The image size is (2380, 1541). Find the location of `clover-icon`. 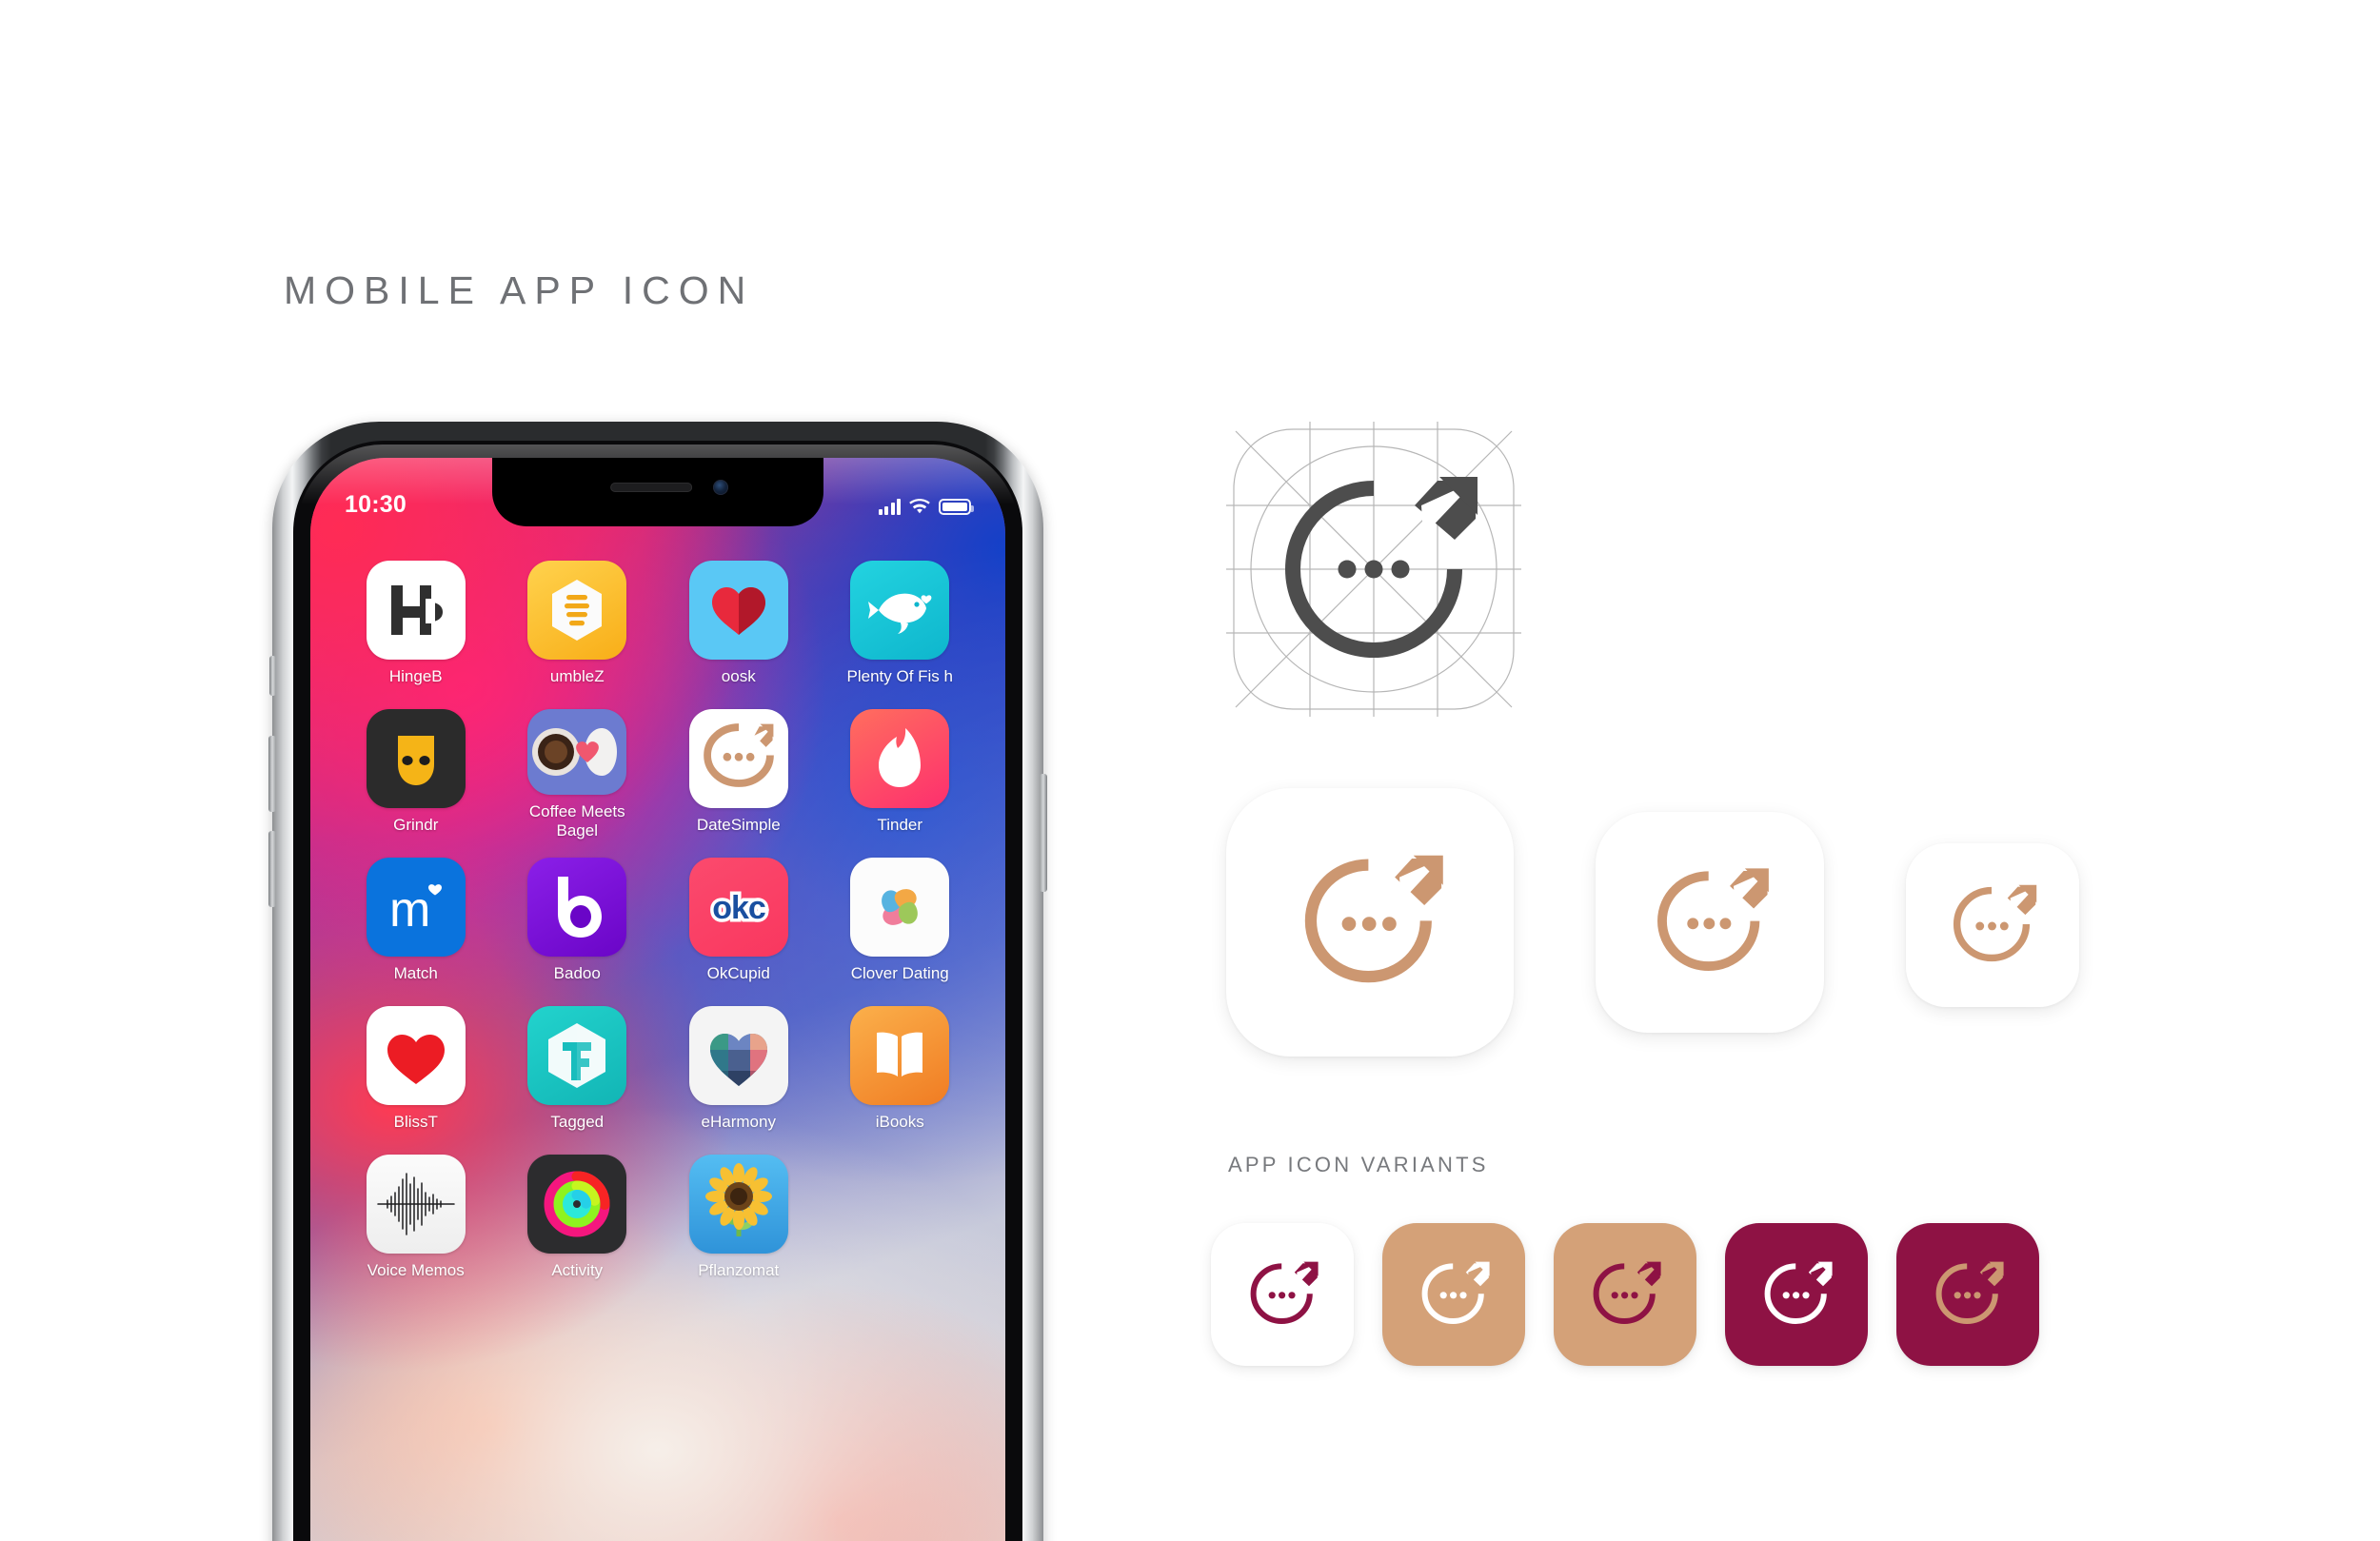

clover-icon is located at coordinates (900, 907).